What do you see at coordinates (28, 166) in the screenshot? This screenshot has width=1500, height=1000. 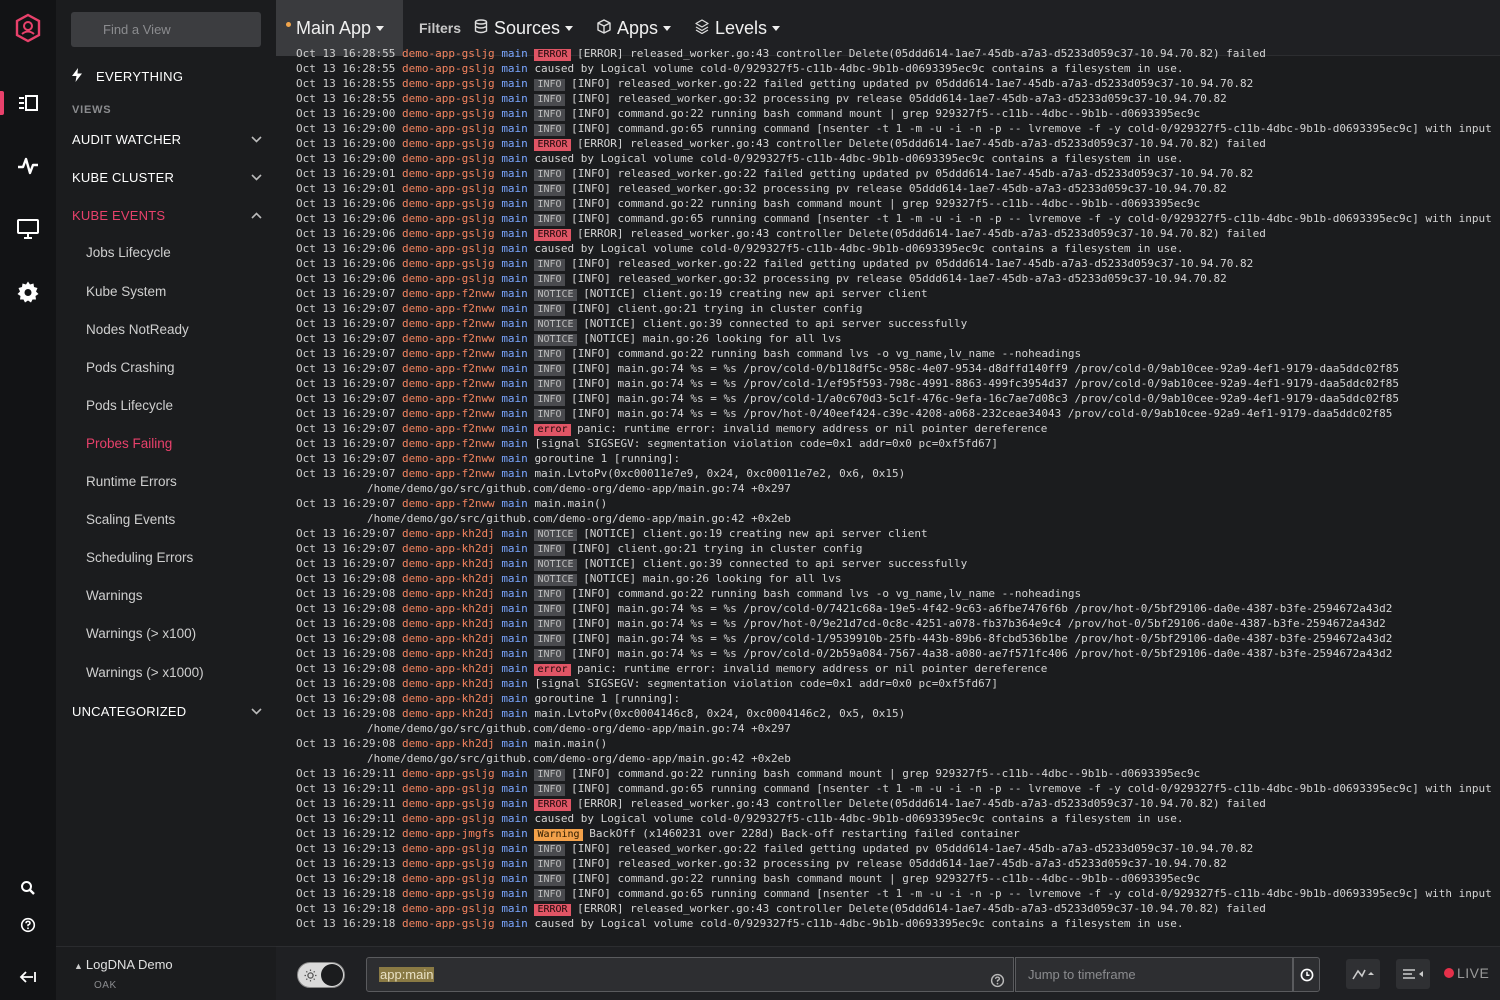 I see `pulse-icon` at bounding box center [28, 166].